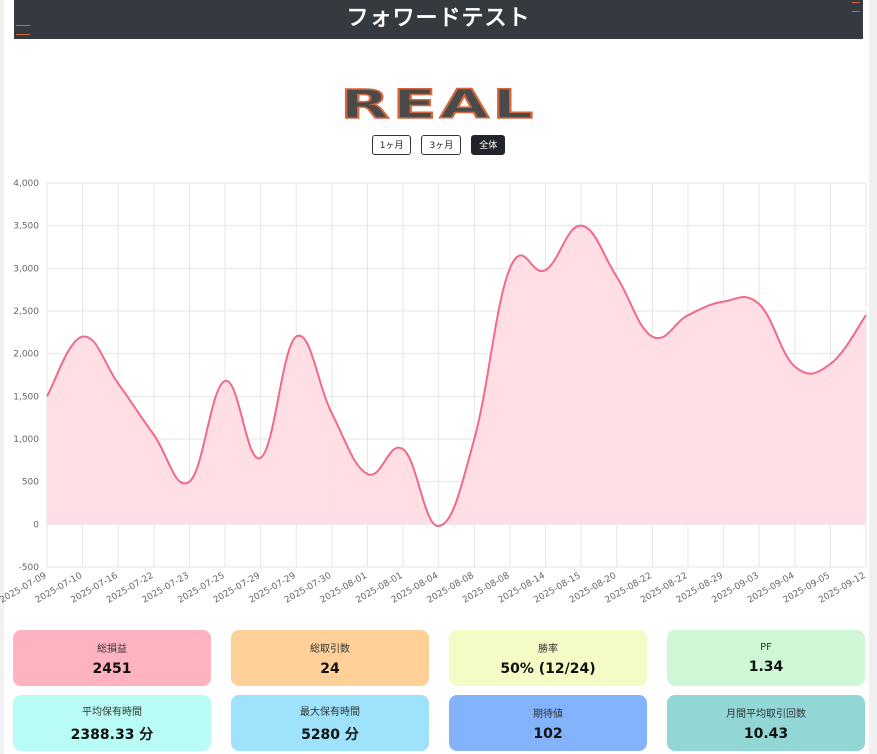  I want to click on stat-value: 102, so click(548, 733).